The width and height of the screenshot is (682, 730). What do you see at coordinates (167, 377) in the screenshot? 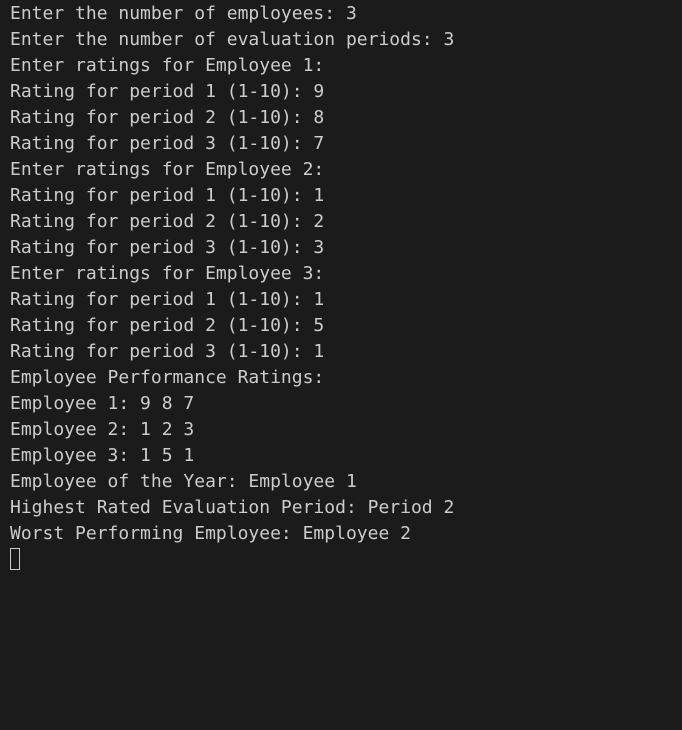
I see `summary-header: Employee Performance Ratings:` at bounding box center [167, 377].